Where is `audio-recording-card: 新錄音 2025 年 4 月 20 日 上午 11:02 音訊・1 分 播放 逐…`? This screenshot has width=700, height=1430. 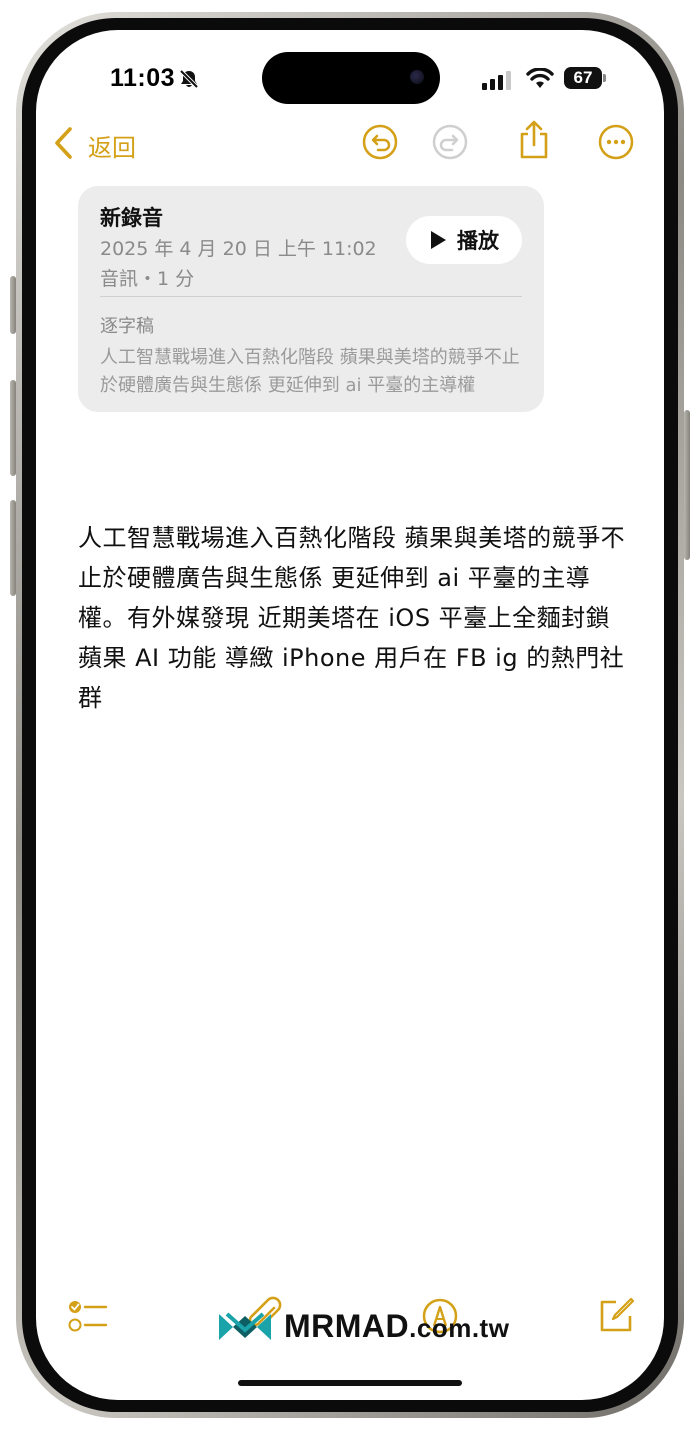
audio-recording-card: 新錄音 2025 年 4 月 20 日 上午 11:02 音訊・1 分 播放 逐… is located at coordinates (311, 299).